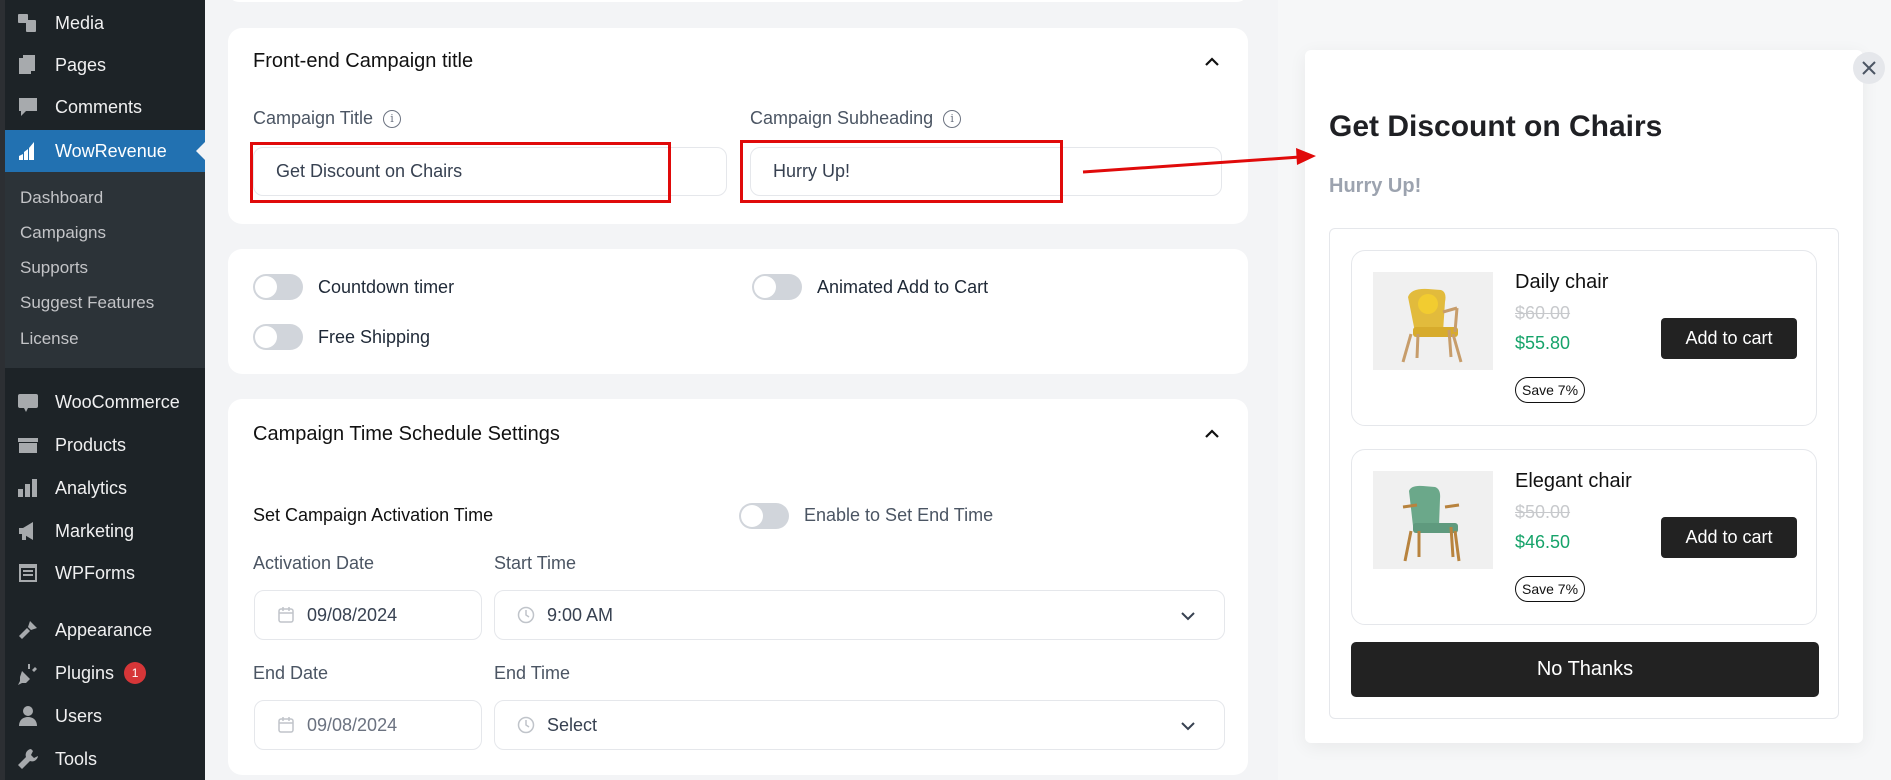 The image size is (1891, 780). I want to click on sidebar-item-label: Appearance, so click(104, 629).